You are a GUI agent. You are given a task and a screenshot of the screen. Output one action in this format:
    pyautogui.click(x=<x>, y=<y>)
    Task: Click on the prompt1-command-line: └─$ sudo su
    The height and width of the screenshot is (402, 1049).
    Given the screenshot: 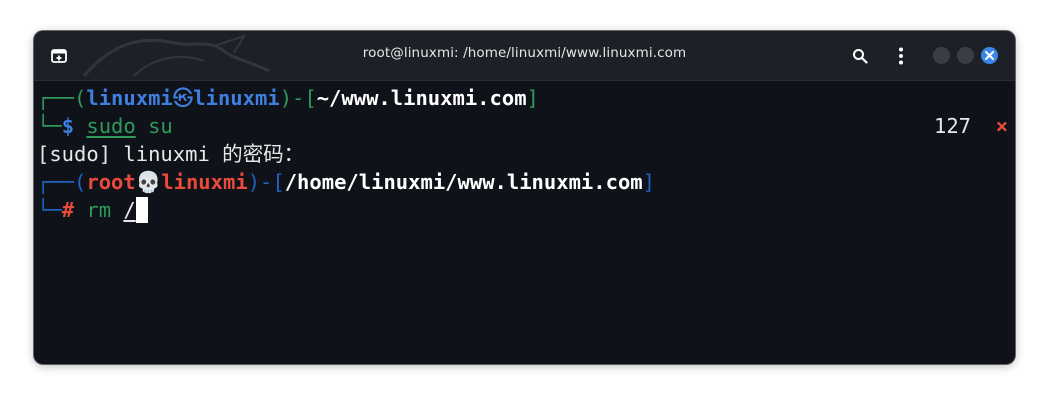 What is the action you would take?
    pyautogui.click(x=105, y=126)
    